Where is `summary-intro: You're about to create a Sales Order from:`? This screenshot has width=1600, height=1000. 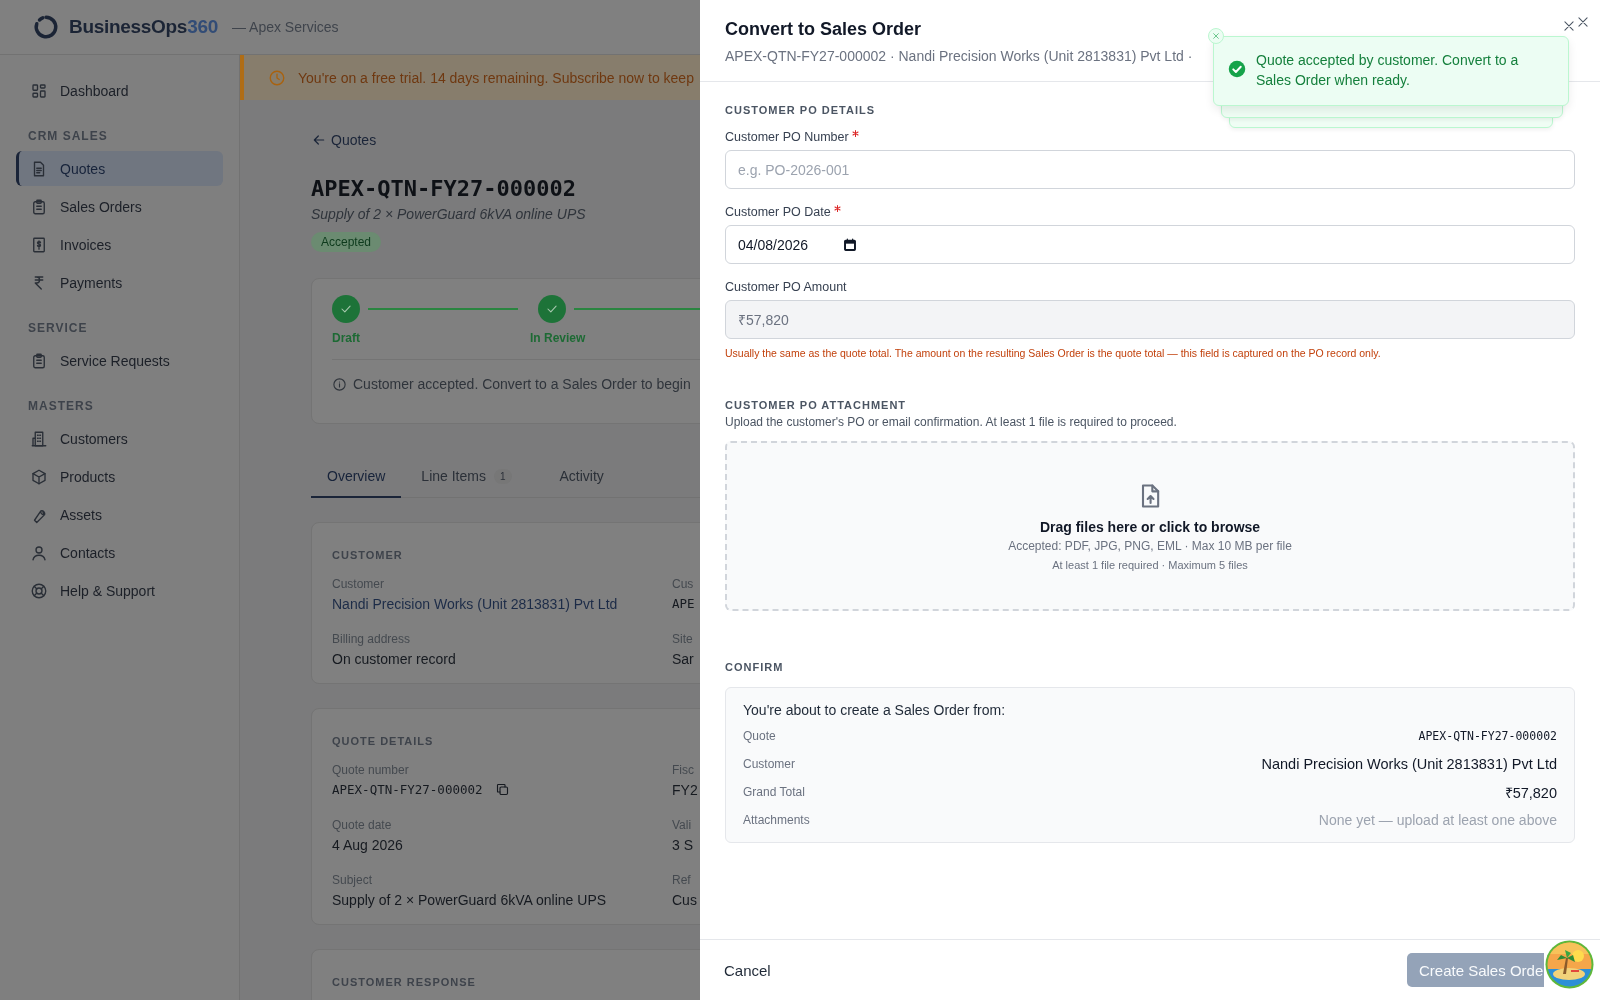
summary-intro: You're about to create a Sales Order from: is located at coordinates (875, 710).